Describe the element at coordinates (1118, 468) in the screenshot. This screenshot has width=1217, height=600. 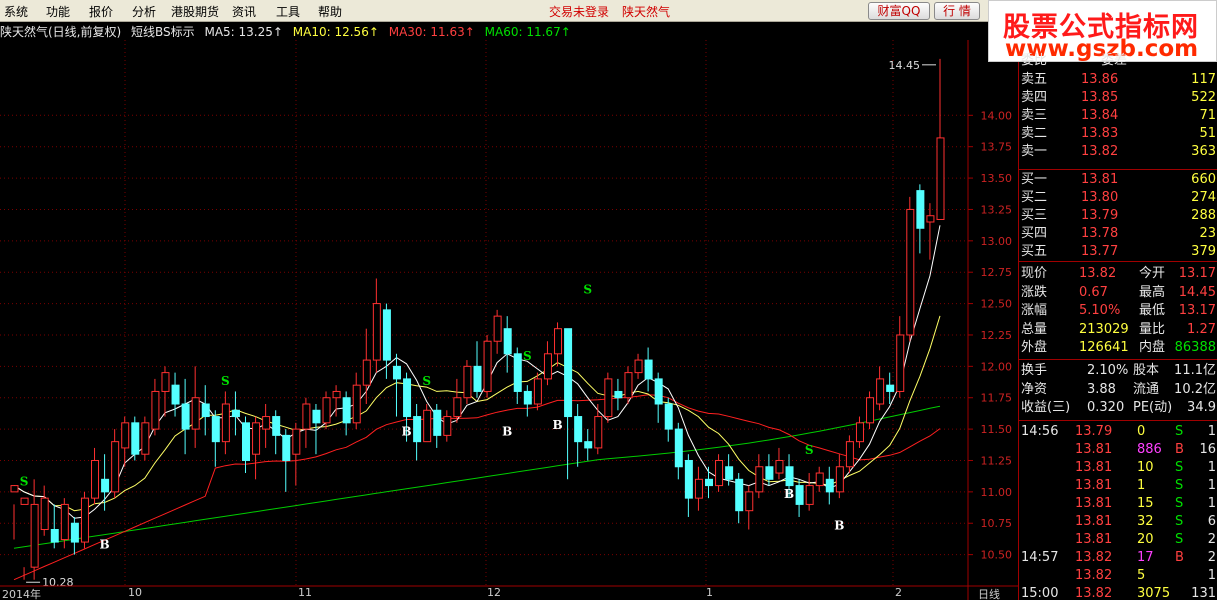
I see `tick-row: 13.81 10 S 1` at that location.